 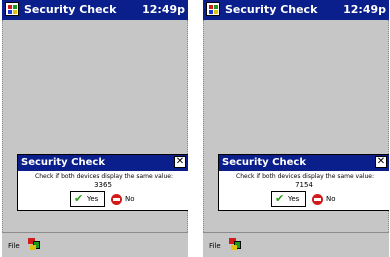 I want to click on verification-code: 7154, so click(x=304, y=185).